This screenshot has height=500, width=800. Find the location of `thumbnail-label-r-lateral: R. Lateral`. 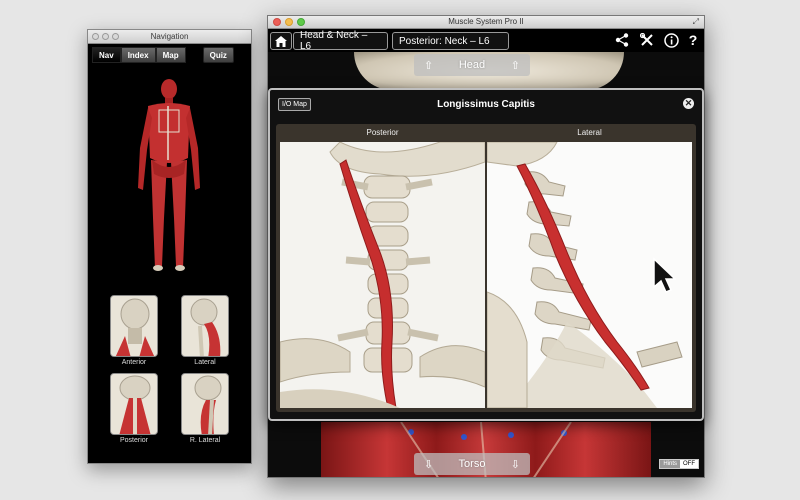

thumbnail-label-r-lateral: R. Lateral is located at coordinates (205, 440).